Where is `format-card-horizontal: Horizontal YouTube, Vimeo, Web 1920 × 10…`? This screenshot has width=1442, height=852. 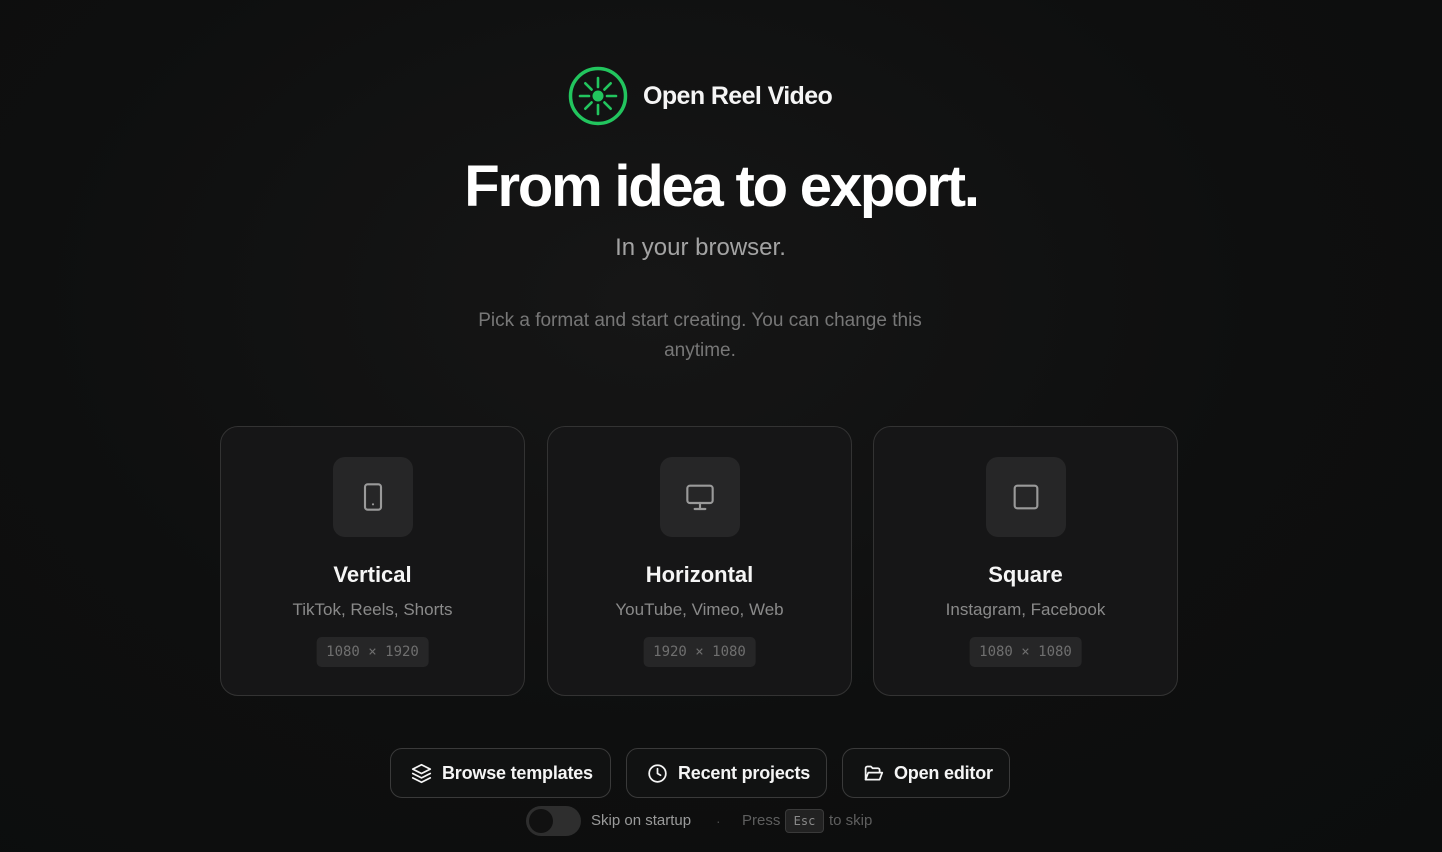 format-card-horizontal: Horizontal YouTube, Vimeo, Web 1920 × 10… is located at coordinates (699, 561).